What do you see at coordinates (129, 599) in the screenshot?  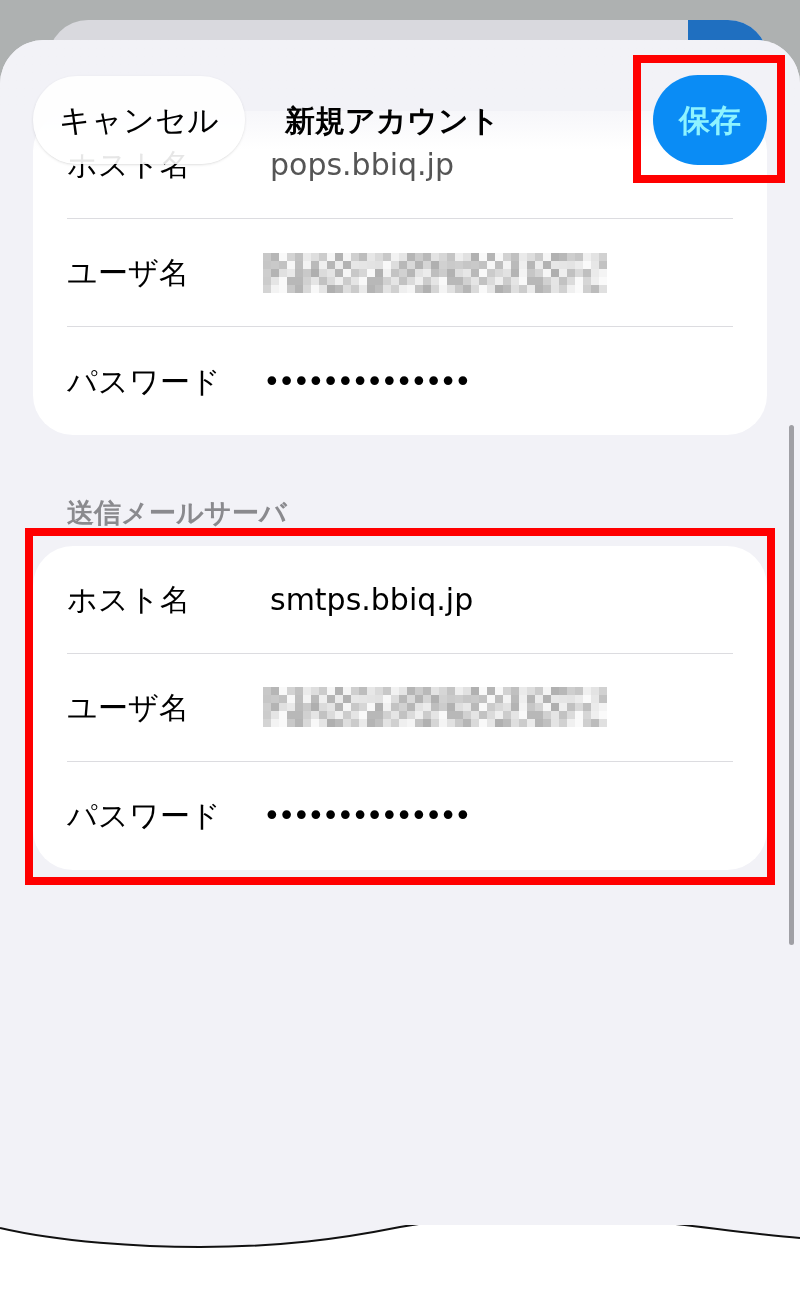 I see `field-label: ホスト名` at bounding box center [129, 599].